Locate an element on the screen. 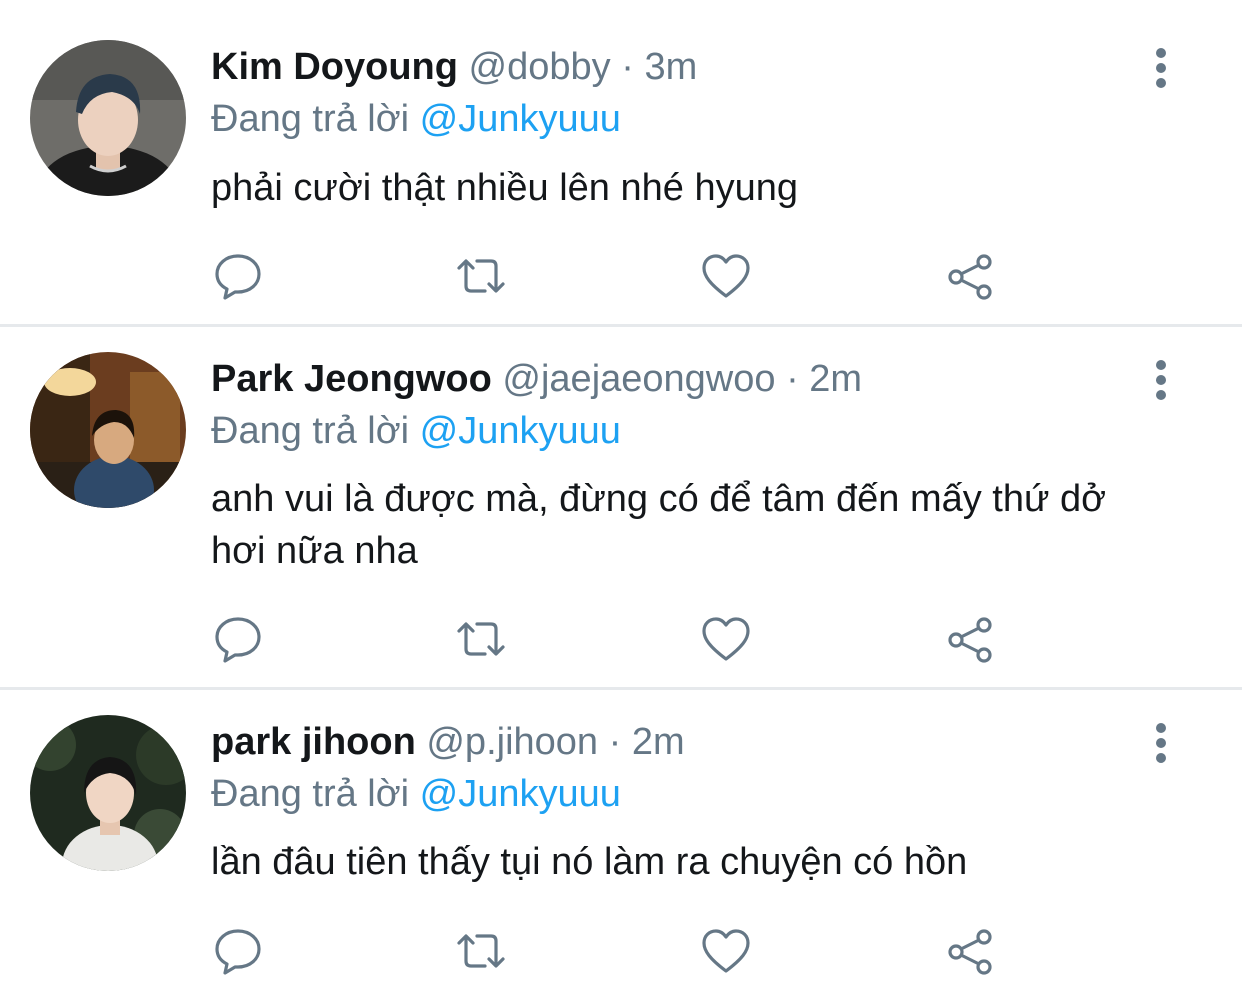 This screenshot has height=999, width=1242. user-handle: @p.jihoon is located at coordinates (512, 742).